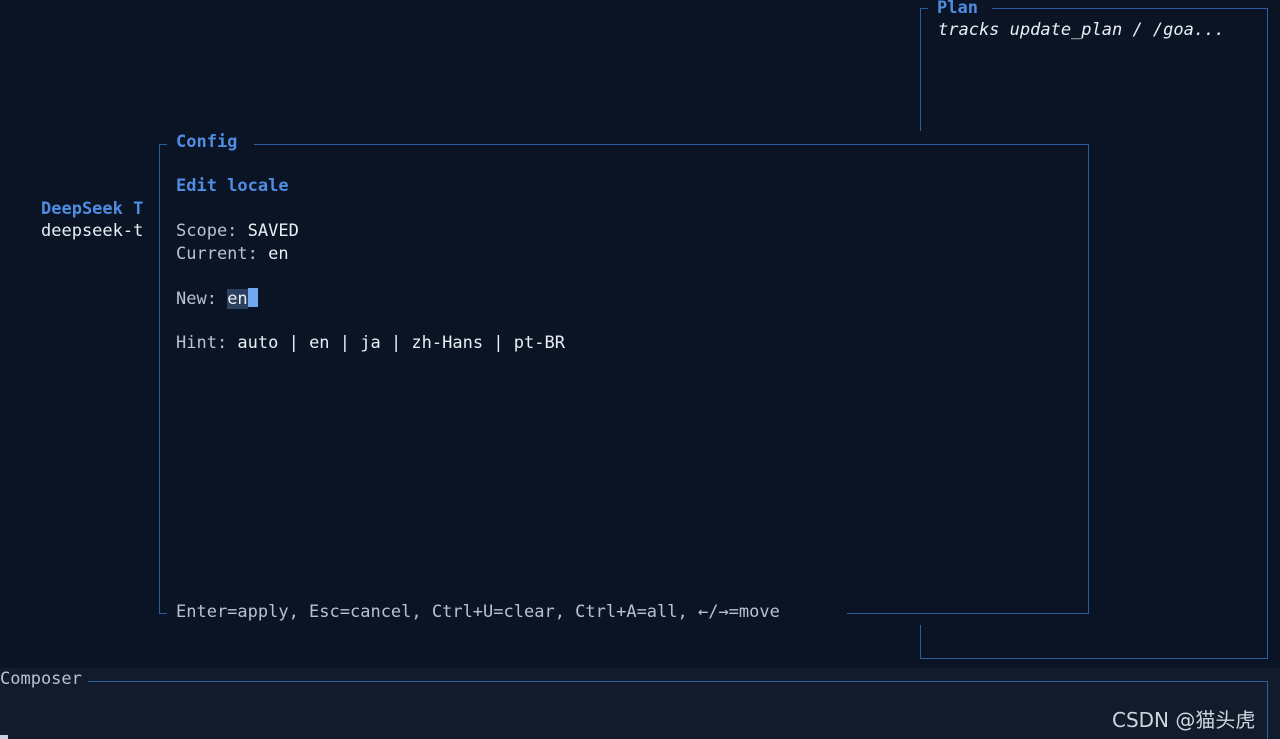  What do you see at coordinates (92, 209) in the screenshot?
I see `app-title: DeepSeek T` at bounding box center [92, 209].